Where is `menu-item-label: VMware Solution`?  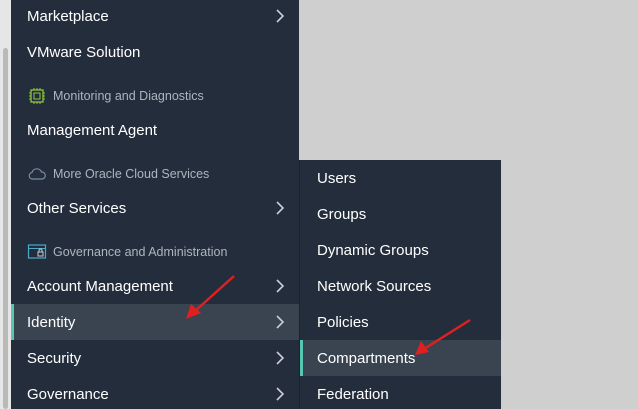 menu-item-label: VMware Solution is located at coordinates (84, 52).